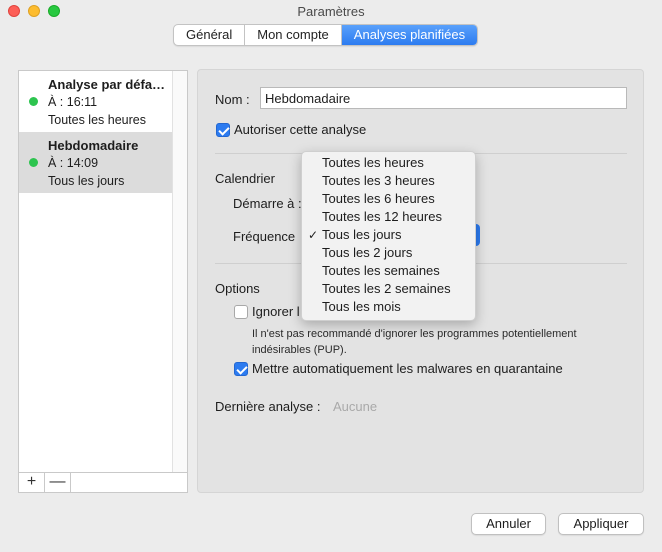  I want to click on apply-button: Appliquer, so click(601, 524).